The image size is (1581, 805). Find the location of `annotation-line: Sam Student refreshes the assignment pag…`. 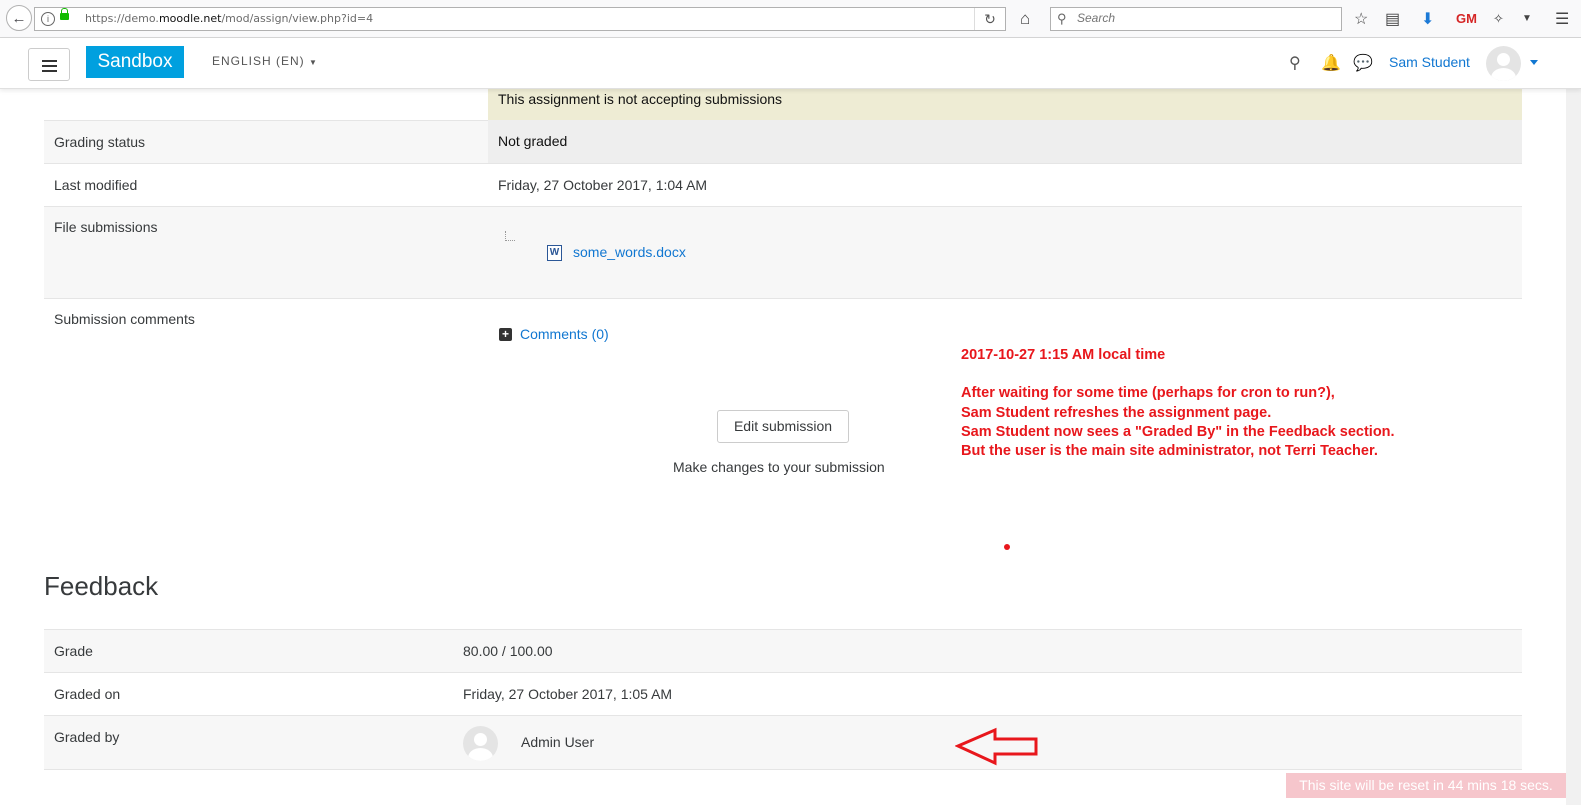

annotation-line: Sam Student refreshes the assignment pag… is located at coordinates (1116, 412).